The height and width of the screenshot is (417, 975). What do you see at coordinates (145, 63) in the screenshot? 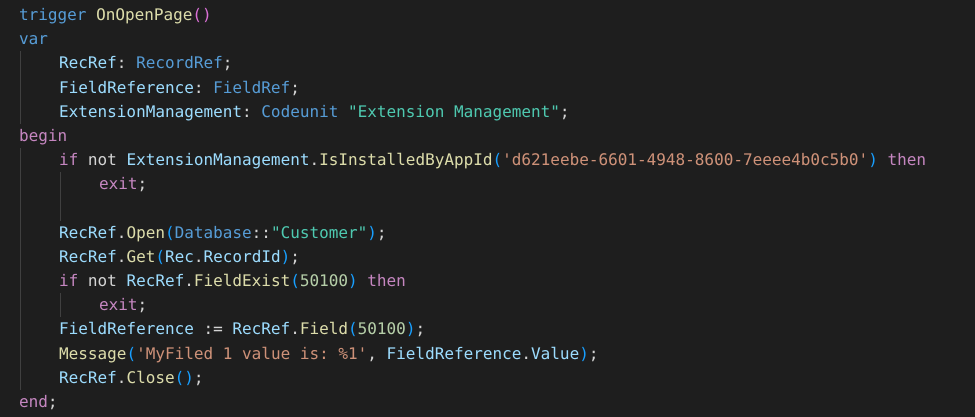
I see `code-line: RecRef: RecordRef;` at bounding box center [145, 63].